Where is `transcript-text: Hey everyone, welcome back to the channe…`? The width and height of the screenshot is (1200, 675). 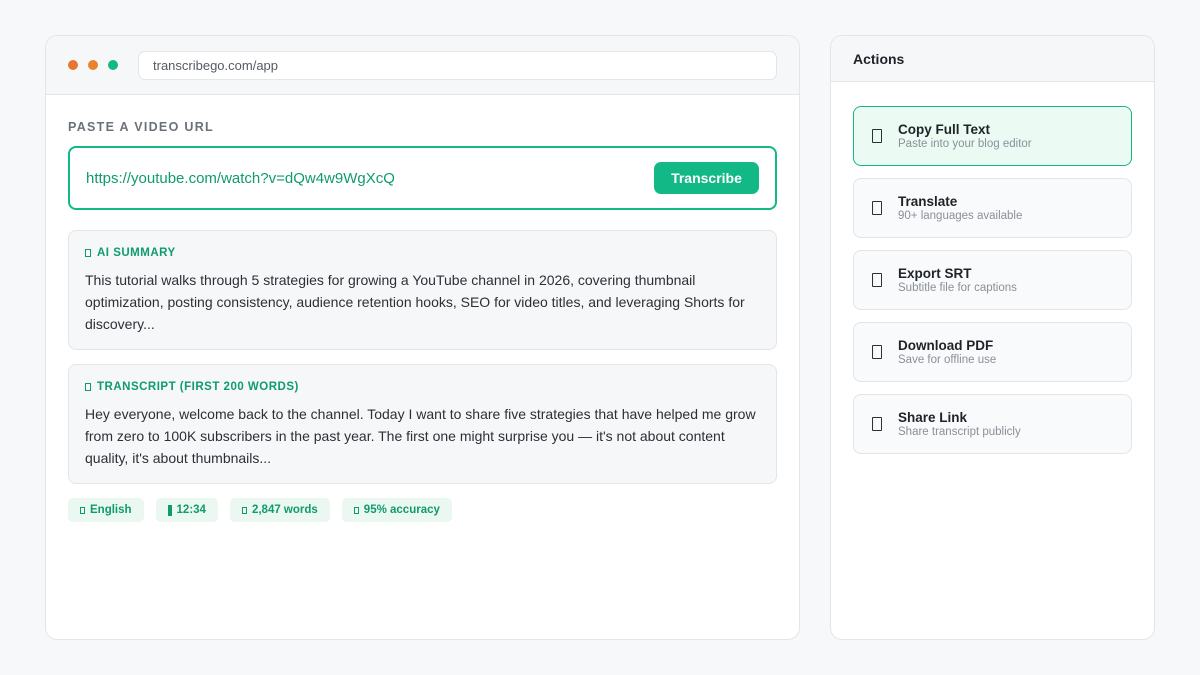 transcript-text: Hey everyone, welcome back to the channe… is located at coordinates (420, 436).